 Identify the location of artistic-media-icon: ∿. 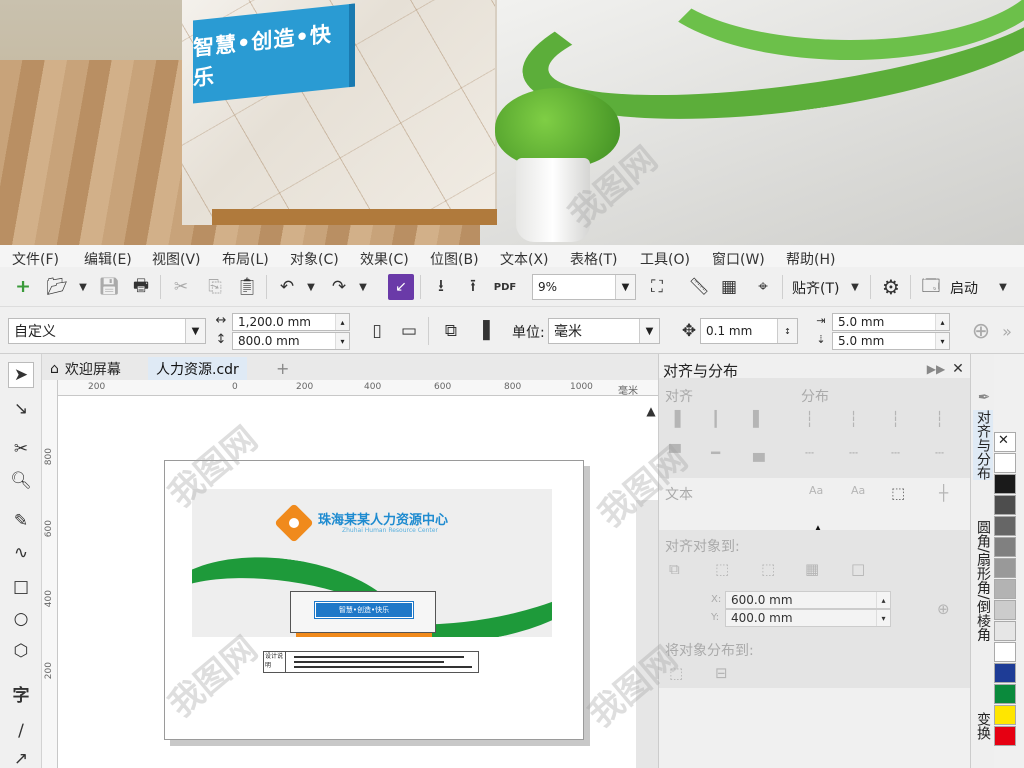
(21, 553).